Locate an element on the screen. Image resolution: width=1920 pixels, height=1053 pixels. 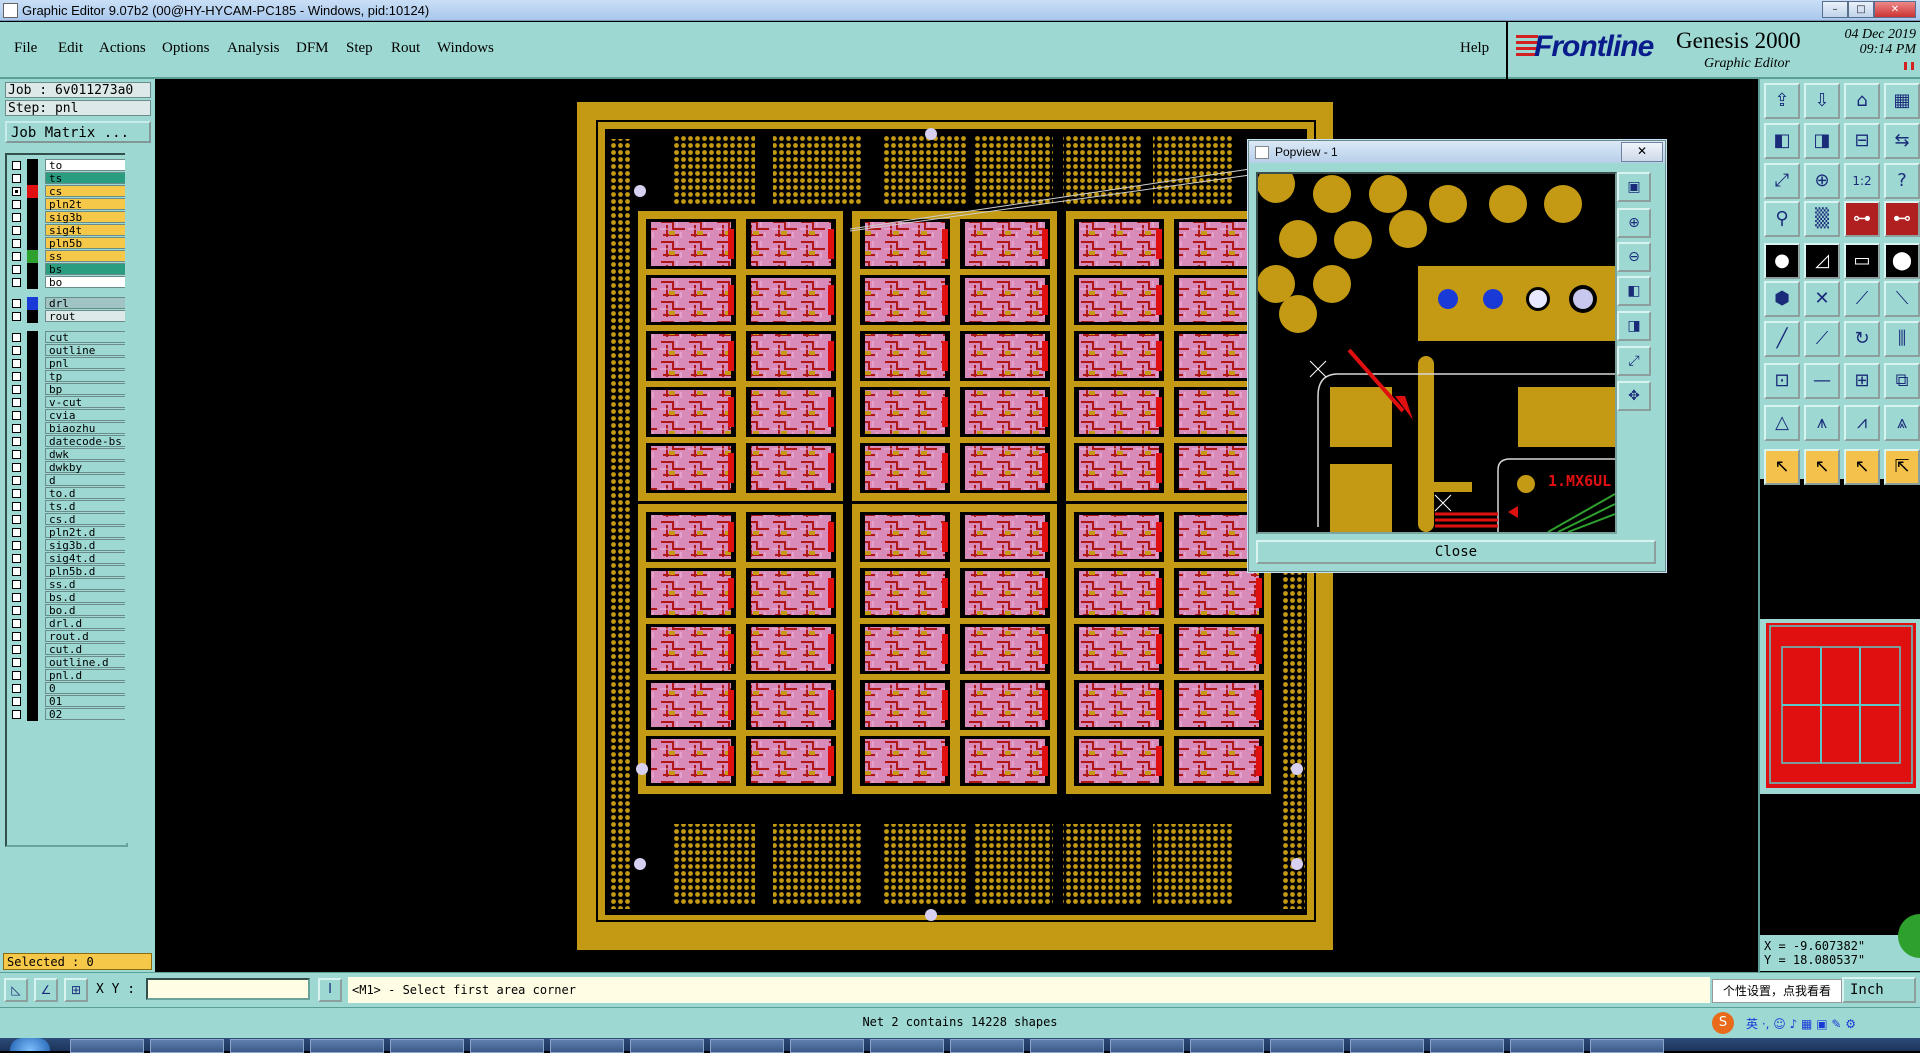
layer-name: biaozhu is located at coordinates (87, 428).